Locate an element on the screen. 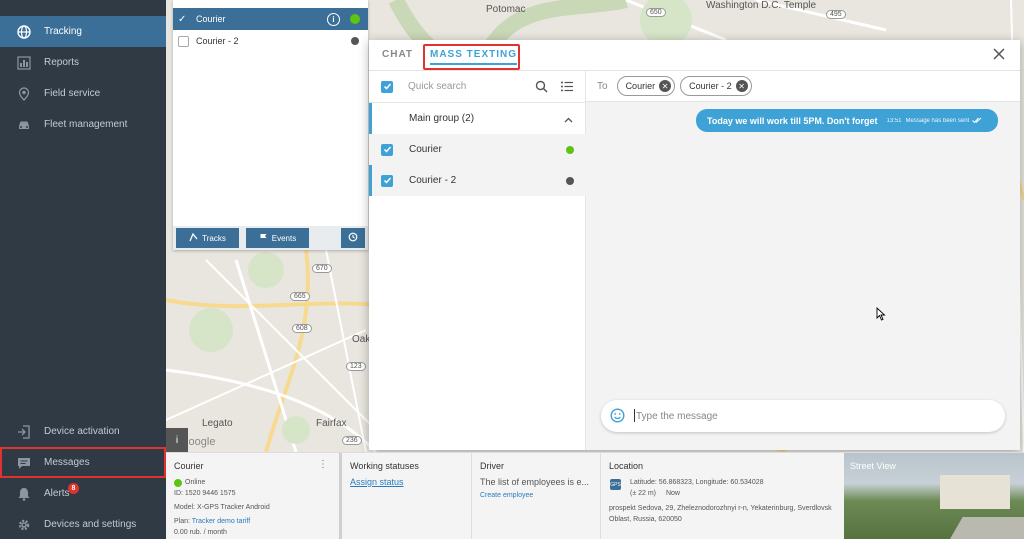 This screenshot has width=1024, height=539. info-icon: i is located at coordinates (333, 19).